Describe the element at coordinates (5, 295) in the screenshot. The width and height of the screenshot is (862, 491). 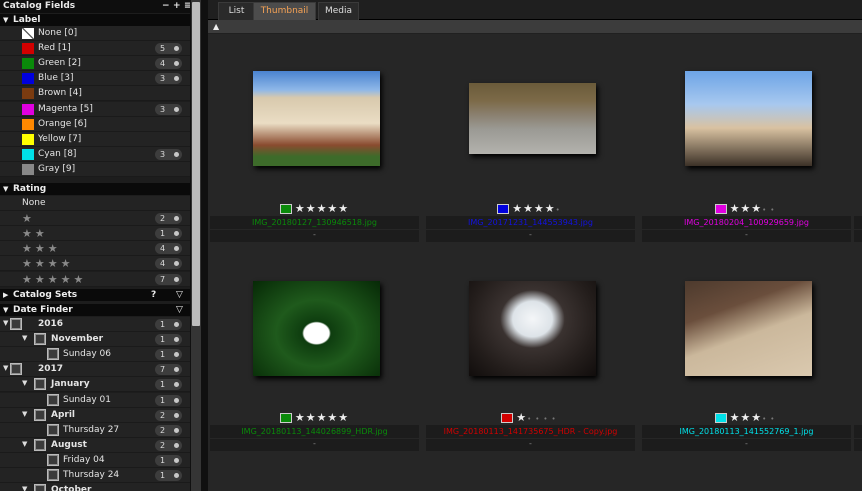
I see `expand-icon: ▶` at that location.